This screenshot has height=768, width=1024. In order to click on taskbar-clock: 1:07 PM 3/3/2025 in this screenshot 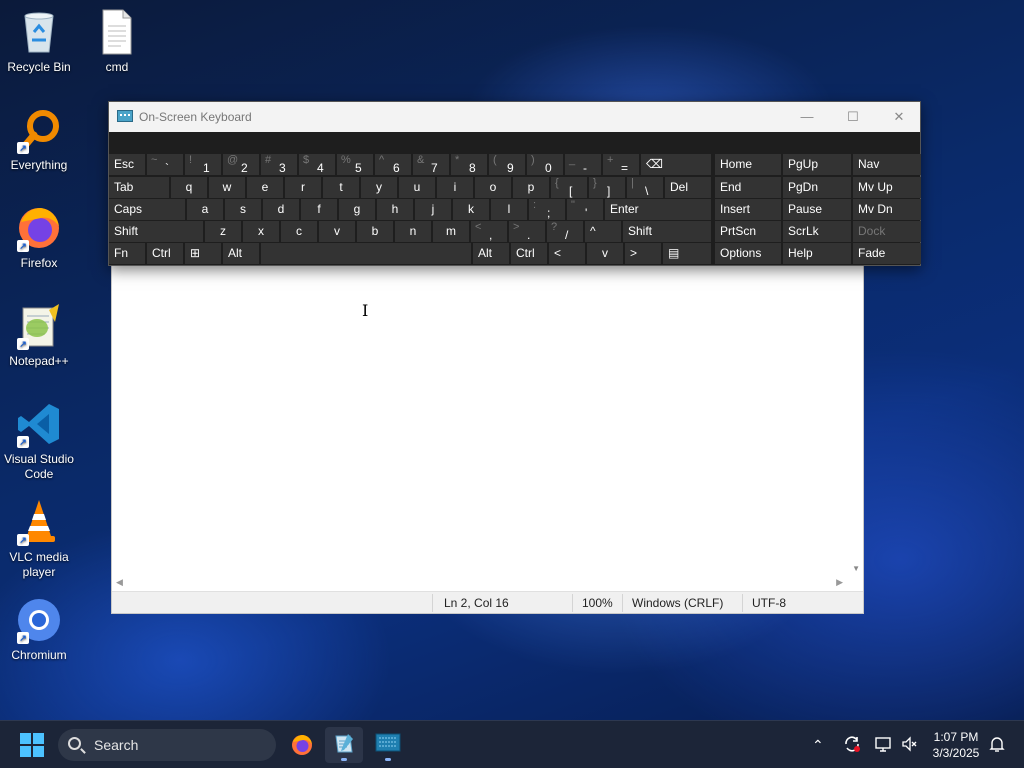, I will do `click(956, 745)`.